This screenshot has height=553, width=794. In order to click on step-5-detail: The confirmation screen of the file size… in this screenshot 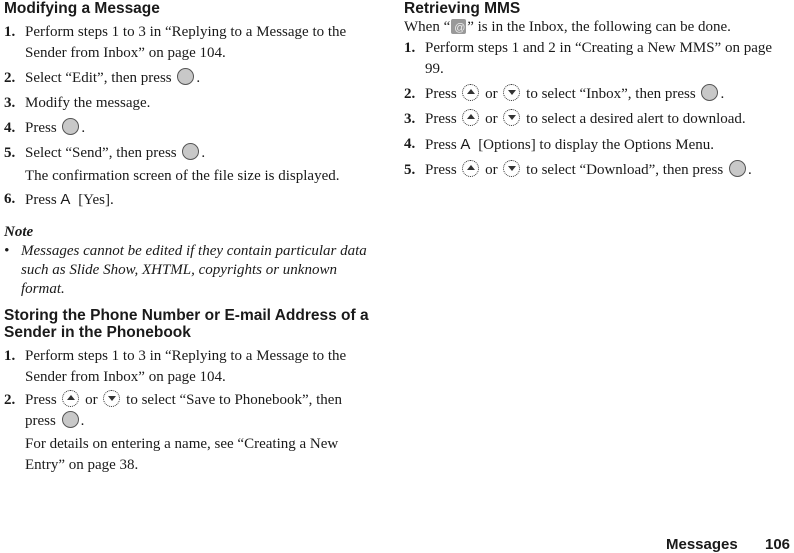, I will do `click(182, 176)`.